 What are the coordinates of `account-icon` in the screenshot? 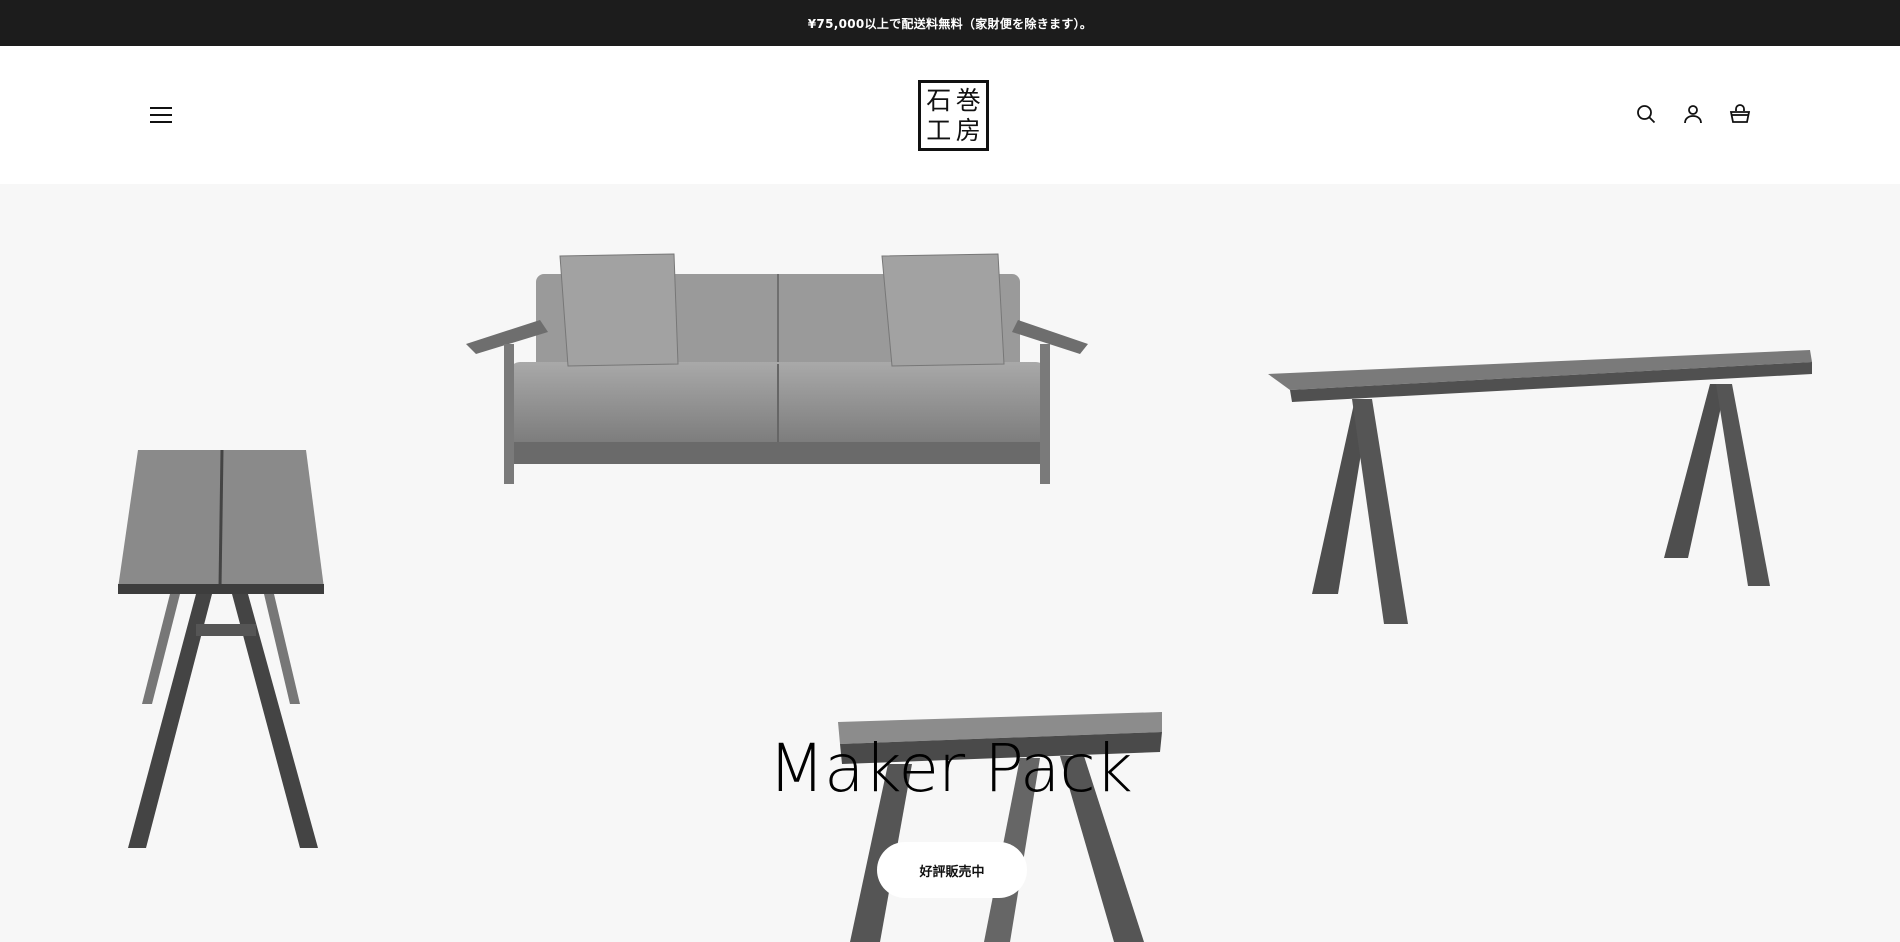 It's located at (1693, 114).